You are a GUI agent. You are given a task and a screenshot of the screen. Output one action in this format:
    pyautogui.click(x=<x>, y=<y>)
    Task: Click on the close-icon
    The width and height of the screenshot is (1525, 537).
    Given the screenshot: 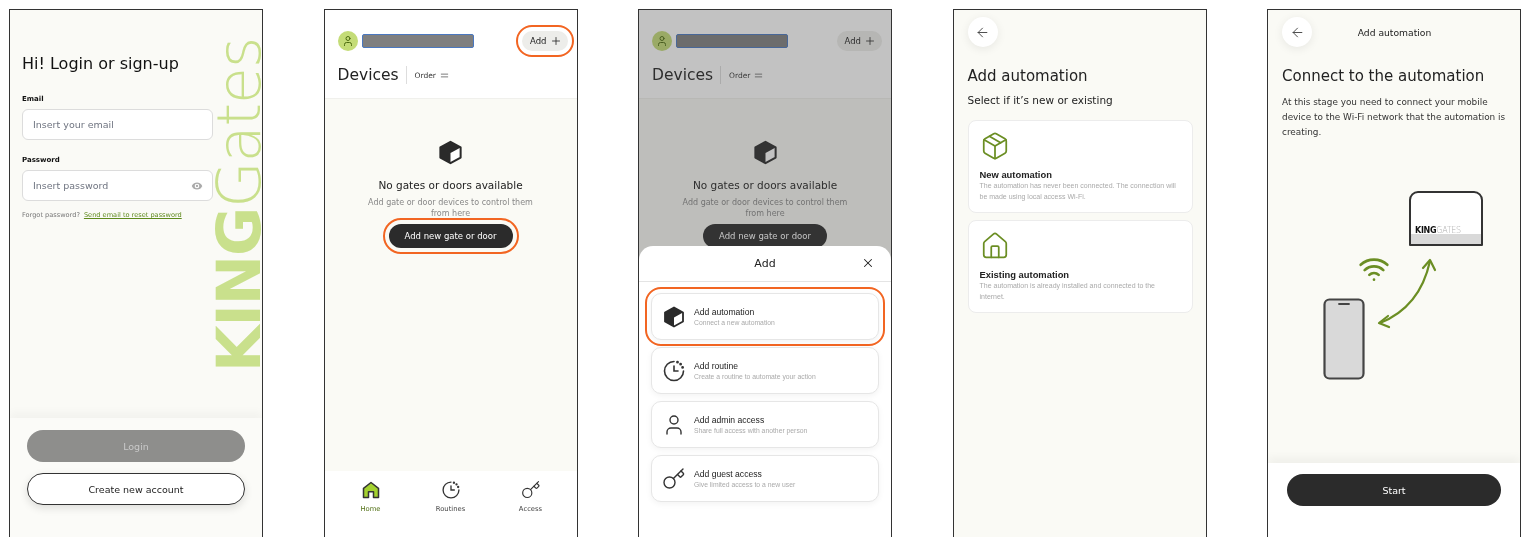 What is the action you would take?
    pyautogui.click(x=868, y=263)
    